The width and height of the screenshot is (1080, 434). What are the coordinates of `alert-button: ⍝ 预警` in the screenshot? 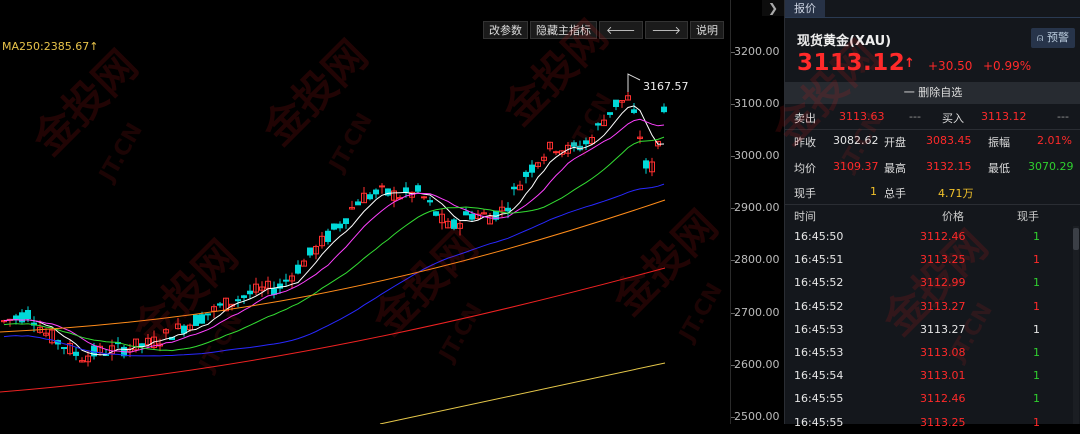 It's located at (1052, 38).